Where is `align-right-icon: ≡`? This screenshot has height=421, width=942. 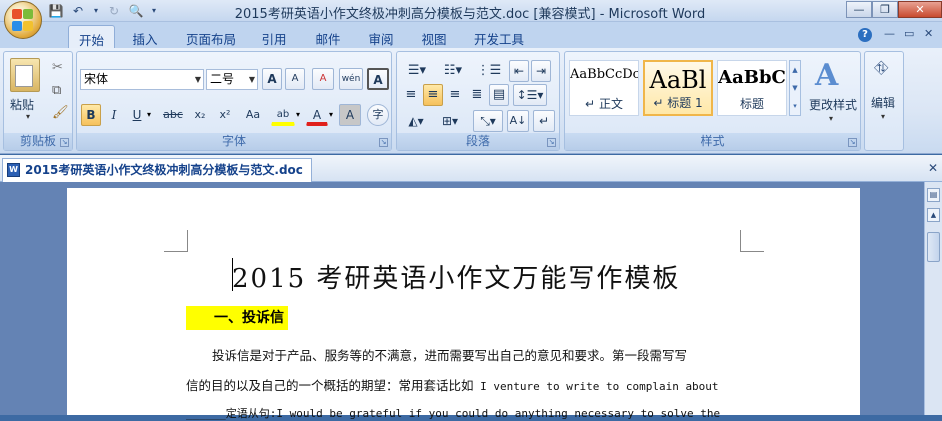 align-right-icon: ≡ is located at coordinates (455, 95).